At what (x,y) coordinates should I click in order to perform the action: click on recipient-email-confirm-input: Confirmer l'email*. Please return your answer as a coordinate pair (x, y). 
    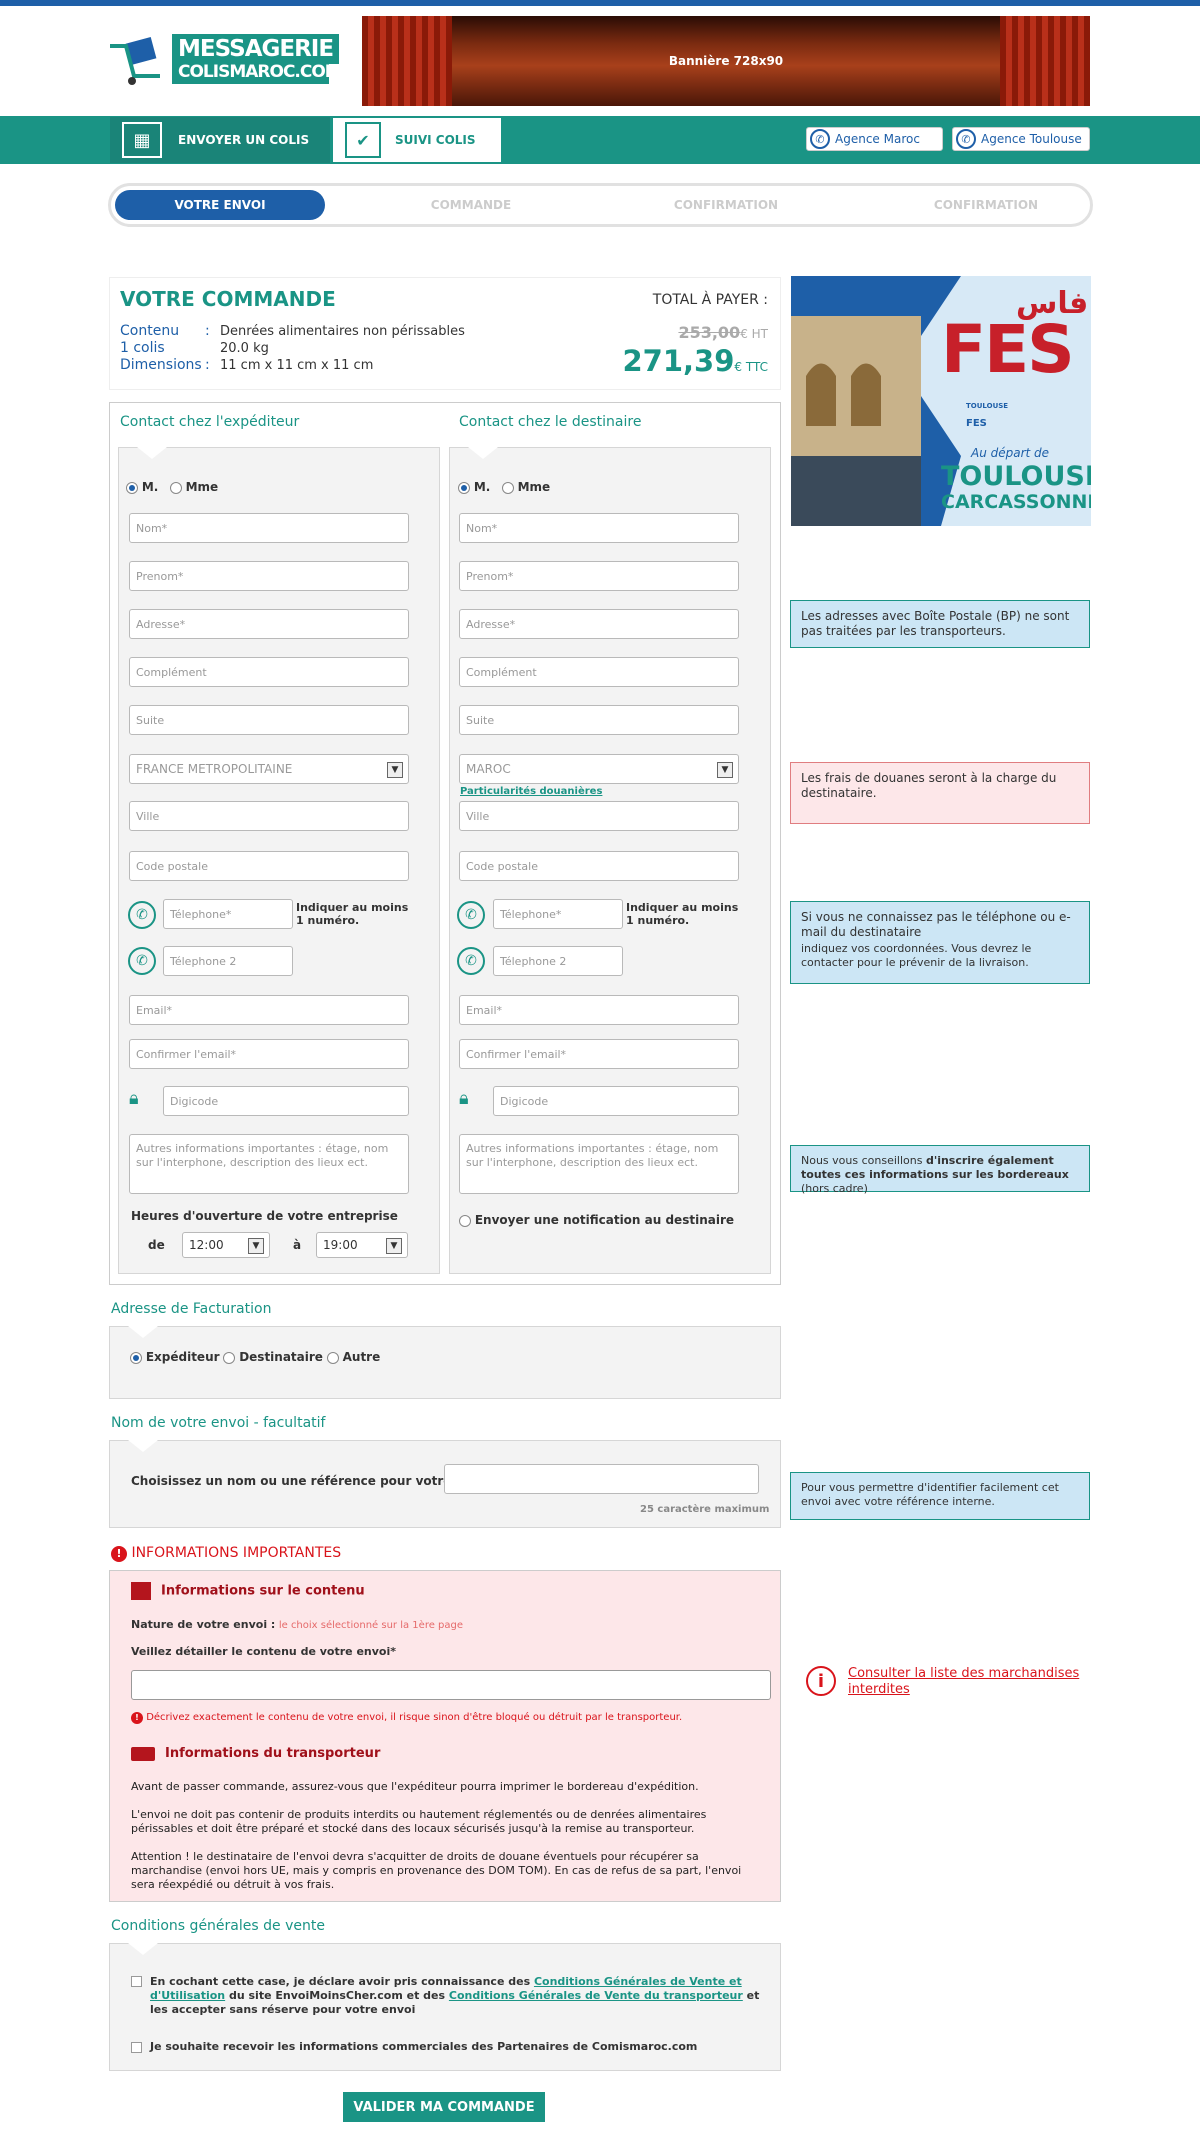
    Looking at the image, I should click on (599, 1054).